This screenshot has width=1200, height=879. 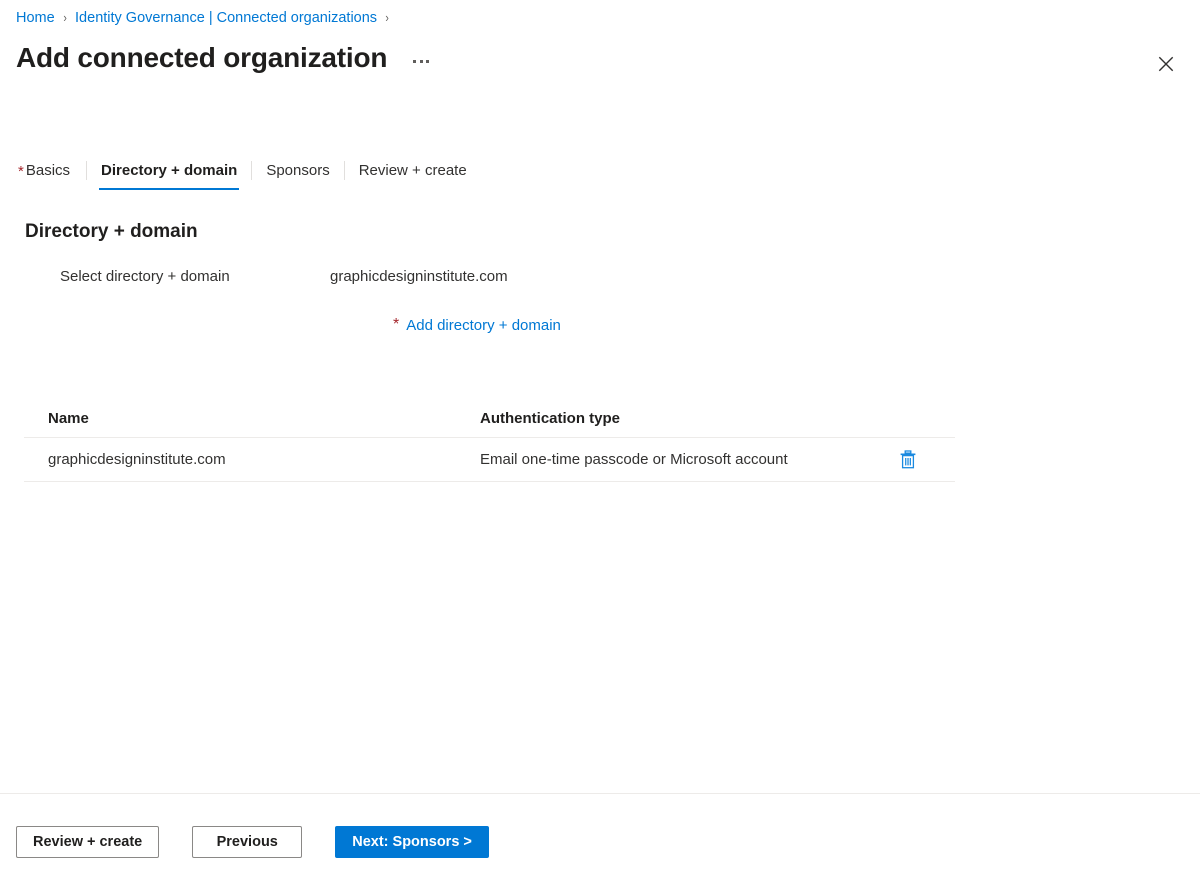 What do you see at coordinates (687, 418) in the screenshot?
I see `column-header-authentication-type: Authentication type` at bounding box center [687, 418].